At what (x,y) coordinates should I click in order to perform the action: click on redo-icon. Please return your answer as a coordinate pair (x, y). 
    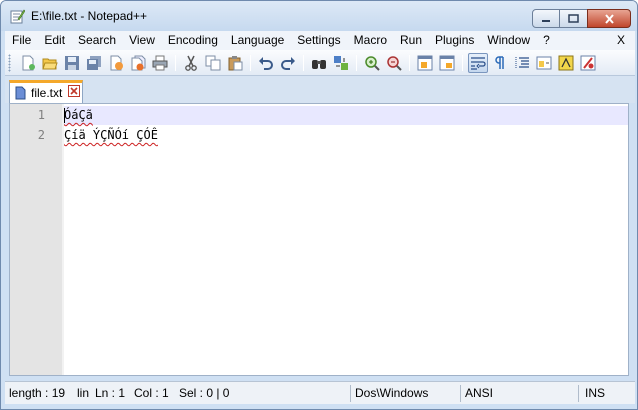
    Looking at the image, I should click on (288, 63).